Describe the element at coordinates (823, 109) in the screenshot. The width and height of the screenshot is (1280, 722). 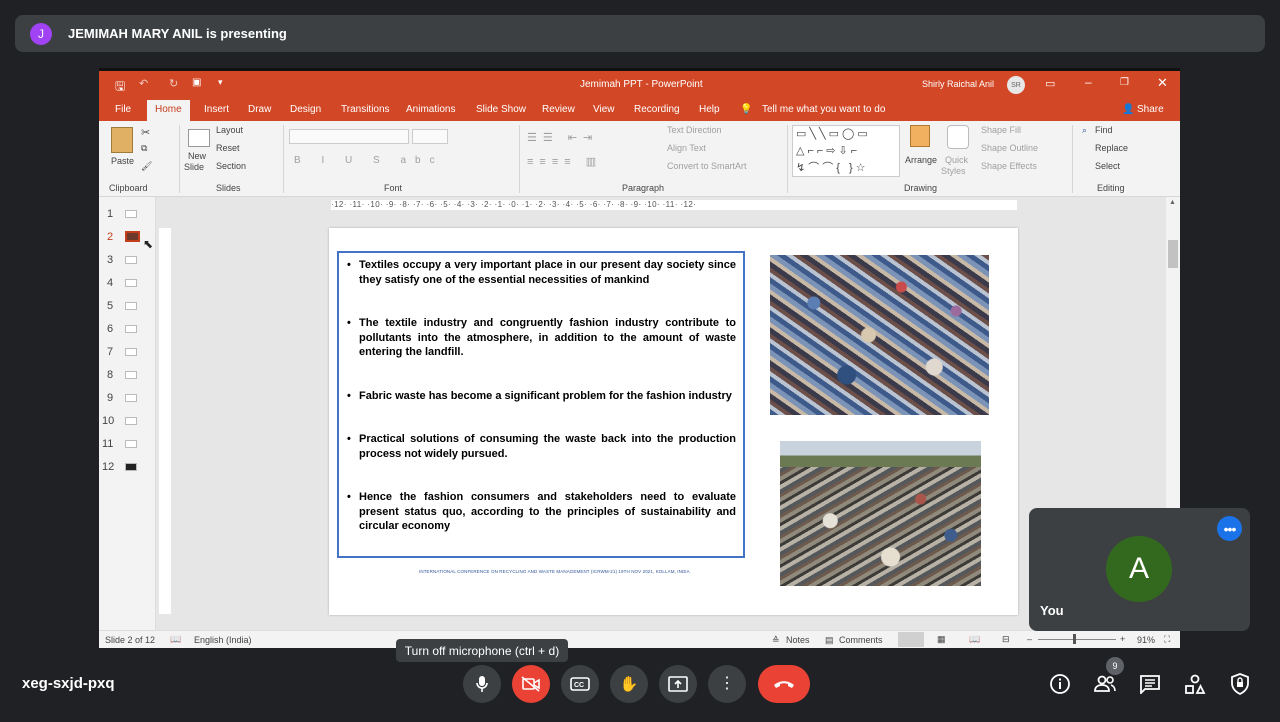
I see `tell-me-search: Tell me what you want to do` at that location.